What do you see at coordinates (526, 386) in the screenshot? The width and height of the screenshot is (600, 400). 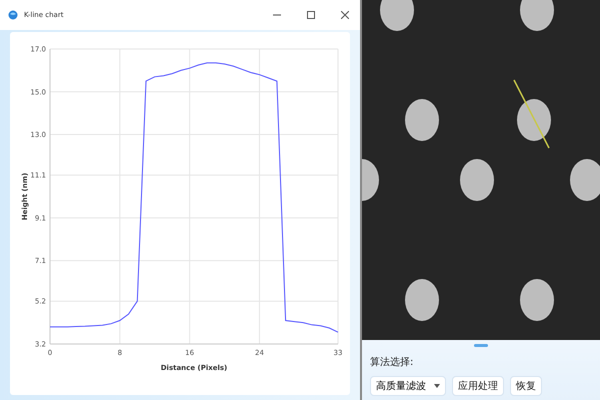 I see `action-button: 恢复` at bounding box center [526, 386].